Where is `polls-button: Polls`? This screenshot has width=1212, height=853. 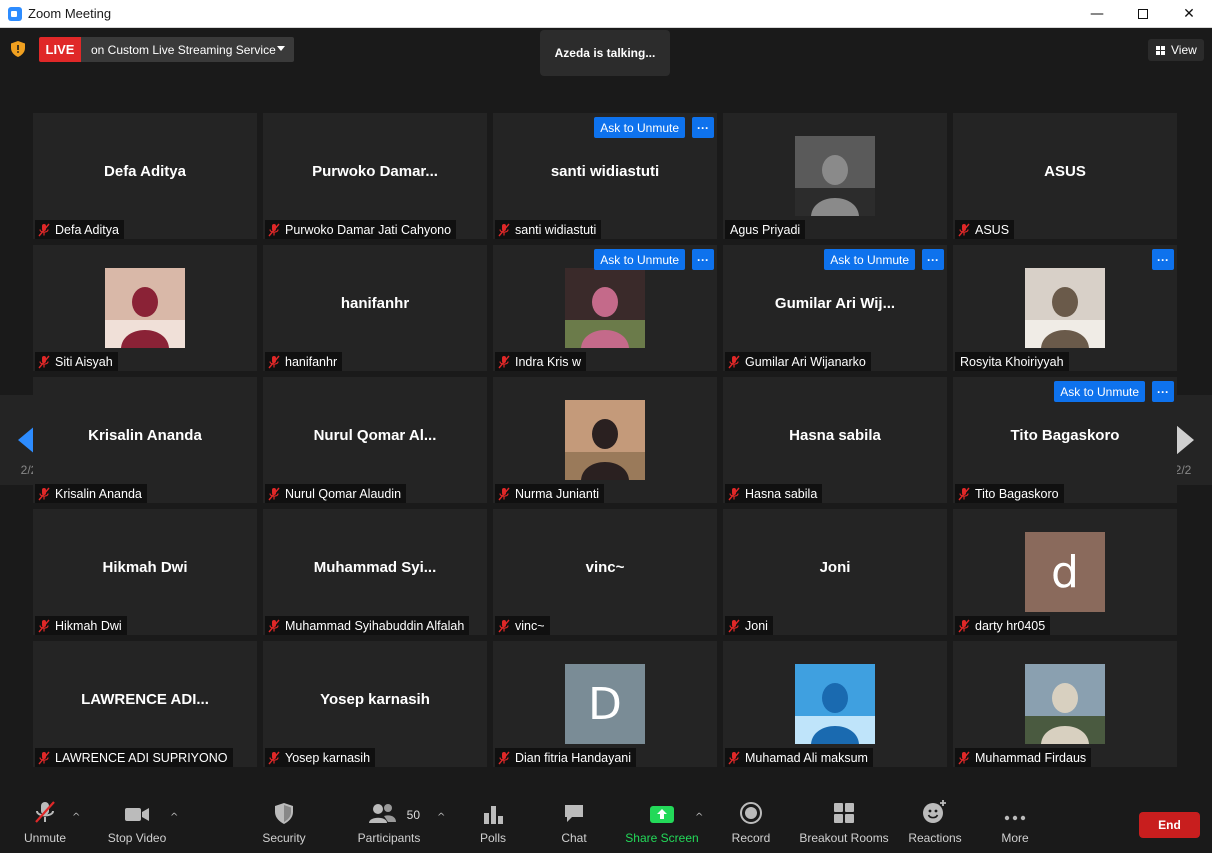 polls-button: Polls is located at coordinates (493, 824).